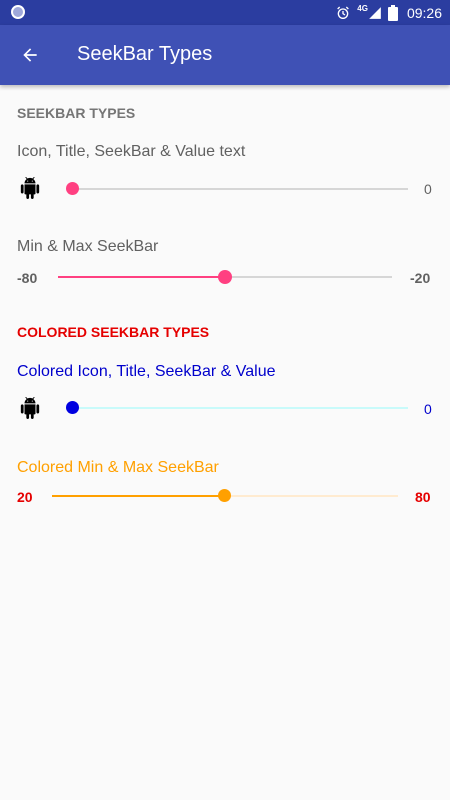  I want to click on cell-signal-icon, so click(375, 12).